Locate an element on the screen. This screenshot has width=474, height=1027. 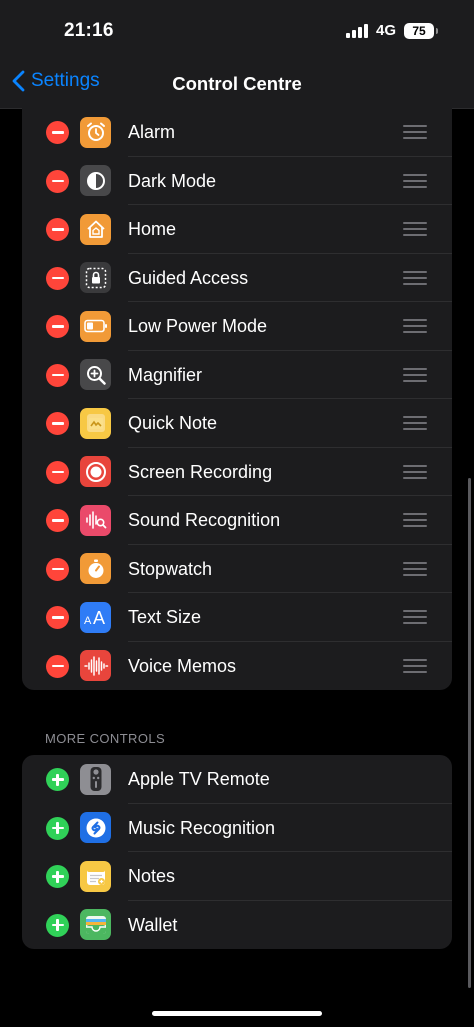
remove-button-text-size is located at coordinates (57, 617).